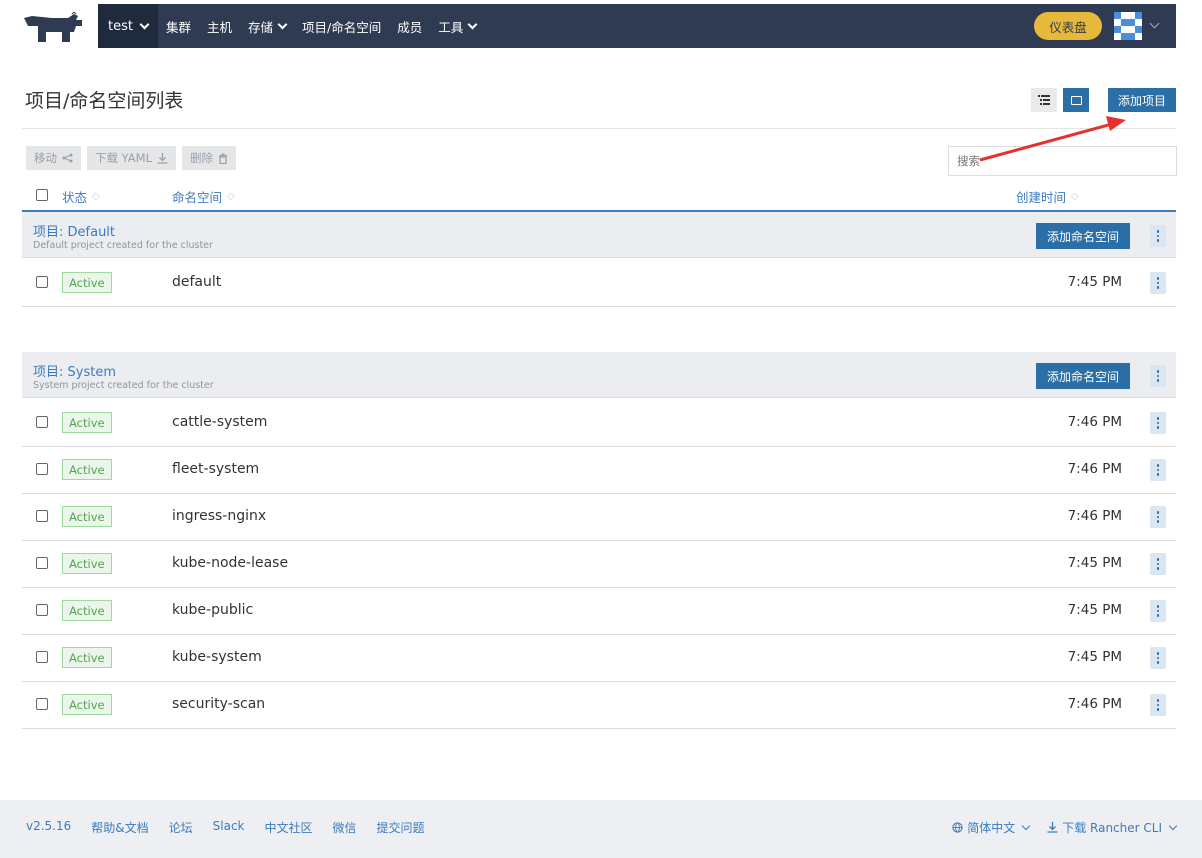  Describe the element at coordinates (81, 196) in the screenshot. I see `column-state: 状态 ◇` at that location.